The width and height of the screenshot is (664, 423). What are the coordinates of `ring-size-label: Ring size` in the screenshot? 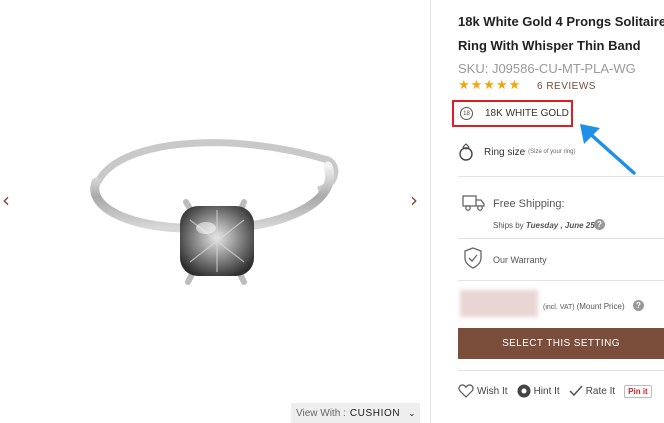 It's located at (505, 152).